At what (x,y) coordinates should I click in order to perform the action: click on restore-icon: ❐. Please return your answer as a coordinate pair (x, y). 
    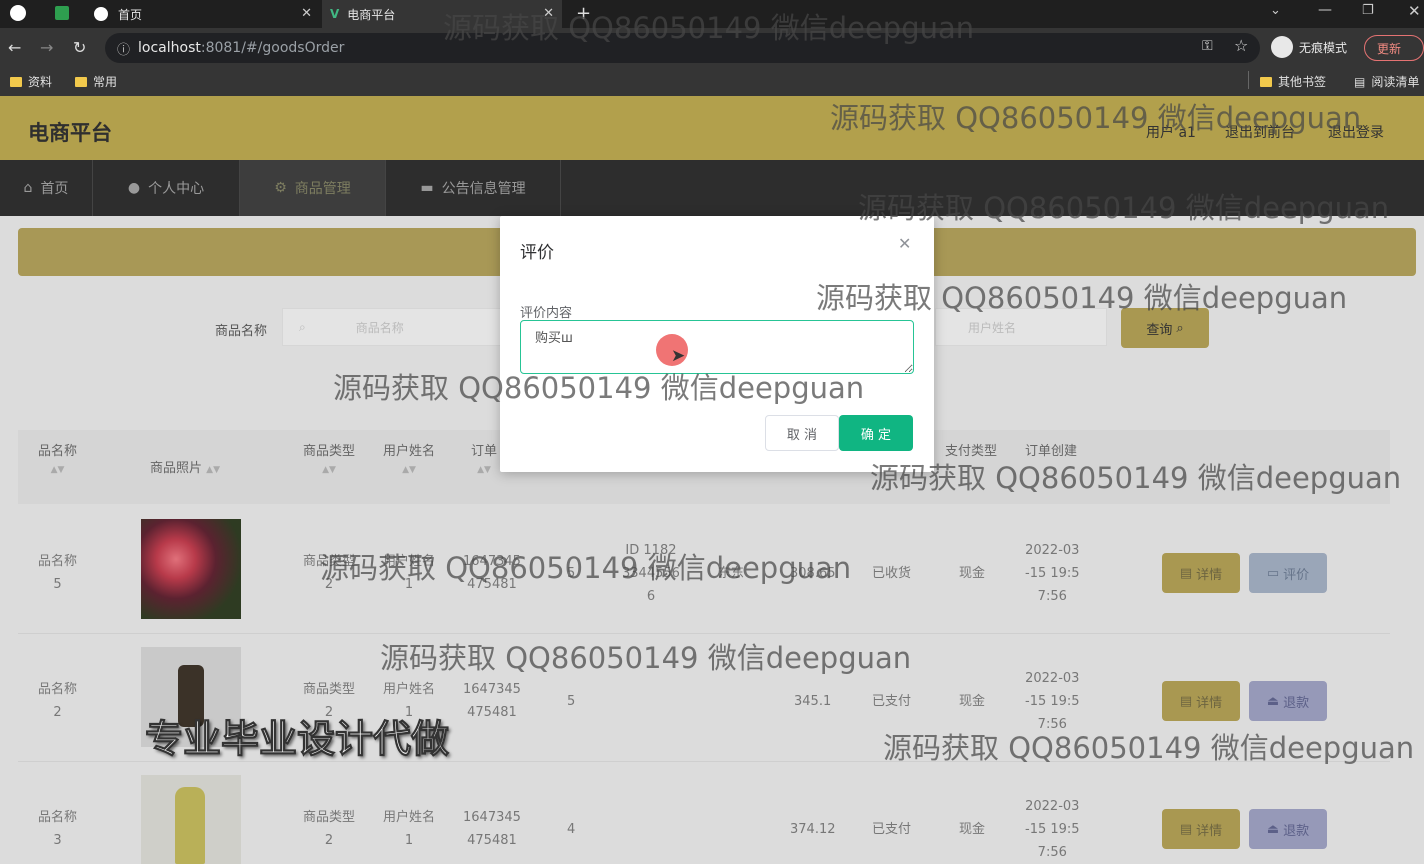
    Looking at the image, I should click on (1368, 10).